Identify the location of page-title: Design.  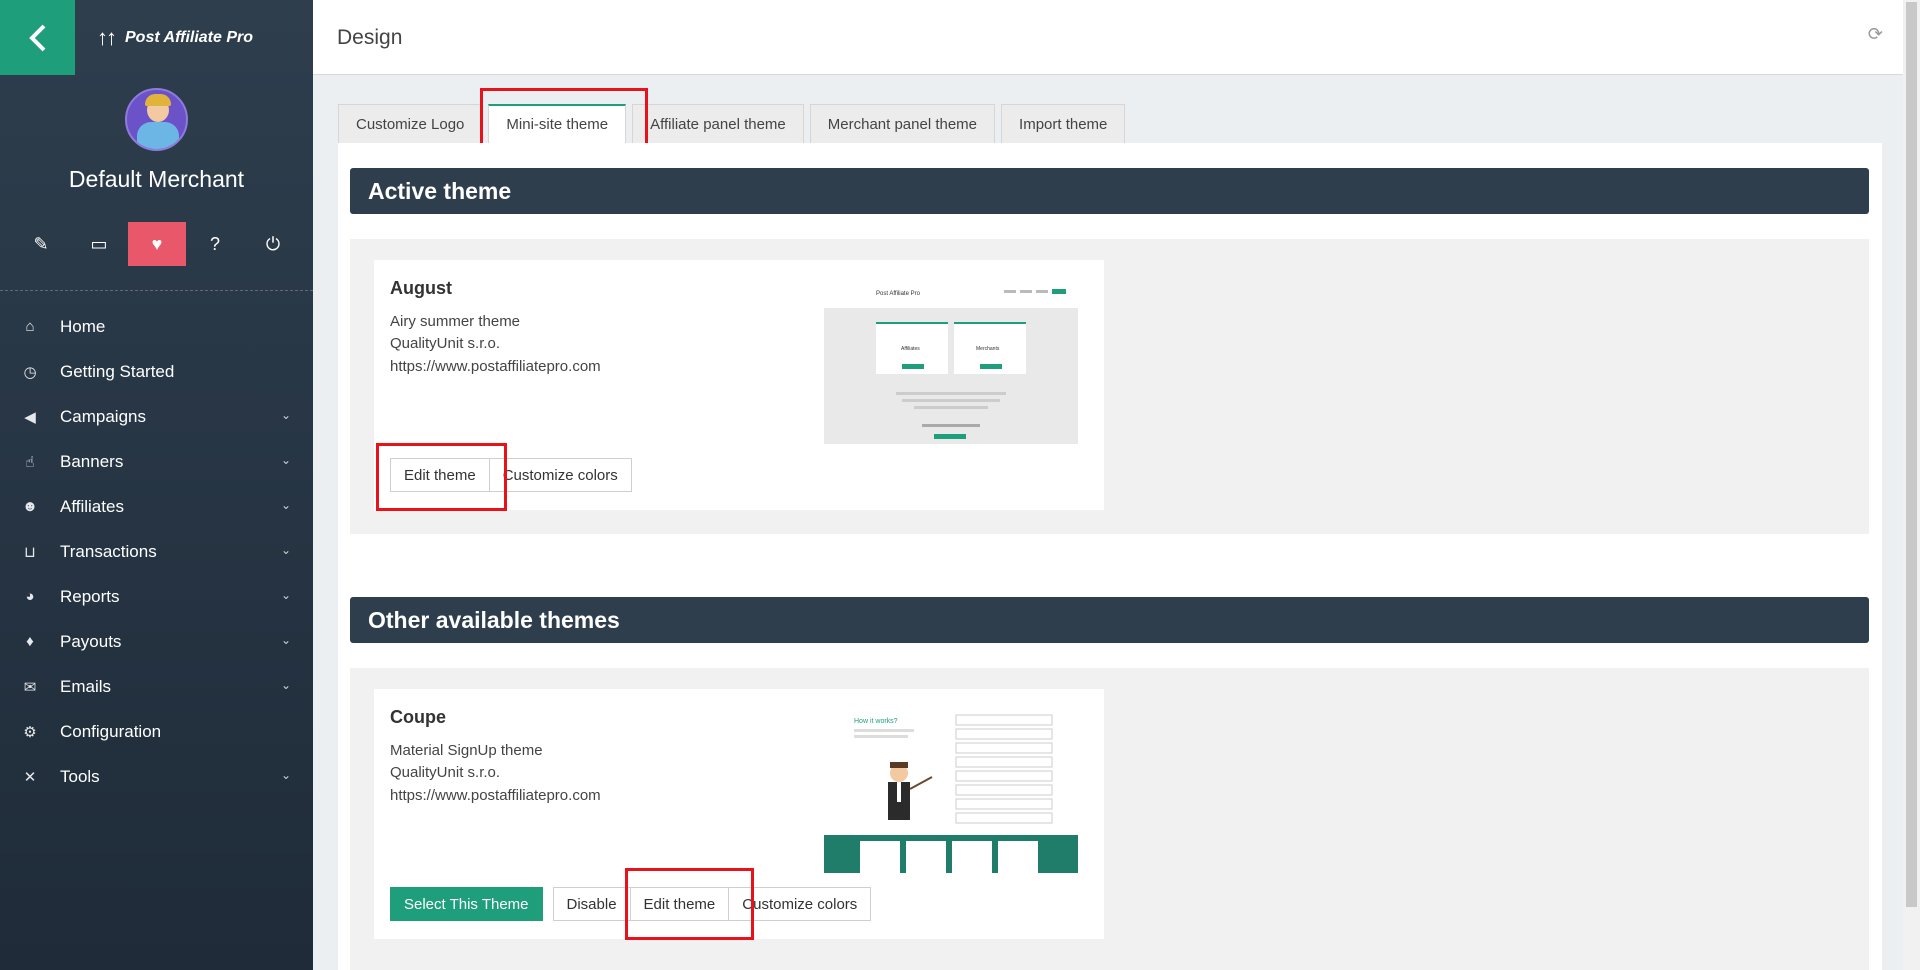
(370, 37).